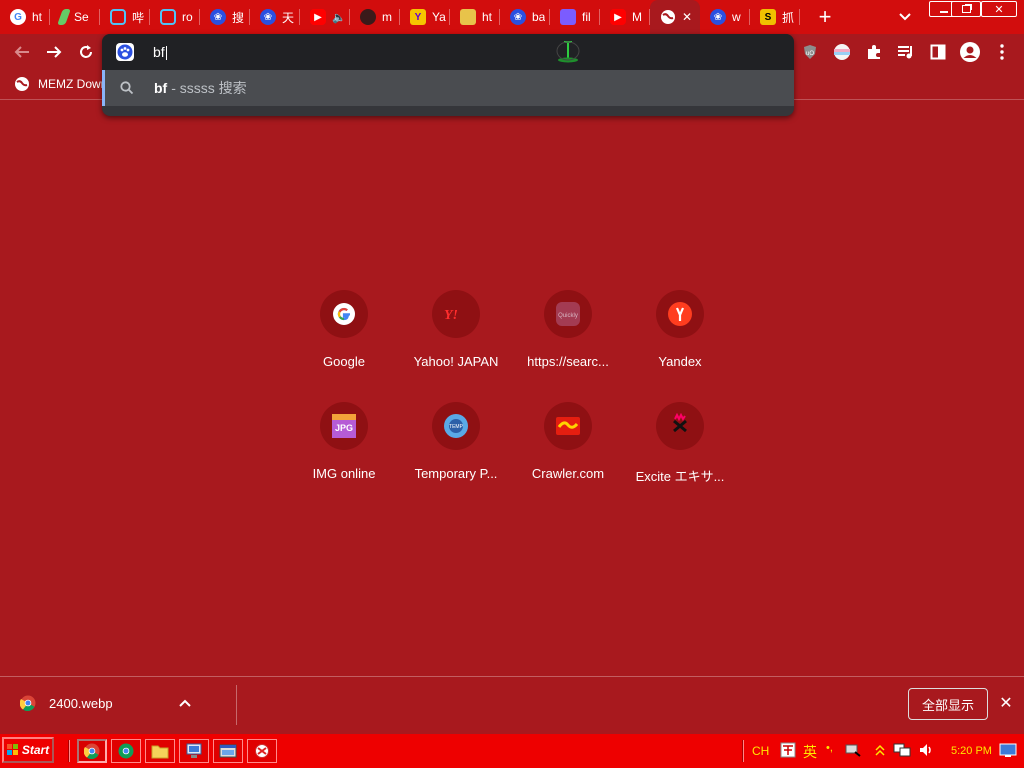 Image resolution: width=1024 pixels, height=768 pixels. What do you see at coordinates (451, 315) in the screenshot?
I see `svg-text: Y!` at bounding box center [451, 315].